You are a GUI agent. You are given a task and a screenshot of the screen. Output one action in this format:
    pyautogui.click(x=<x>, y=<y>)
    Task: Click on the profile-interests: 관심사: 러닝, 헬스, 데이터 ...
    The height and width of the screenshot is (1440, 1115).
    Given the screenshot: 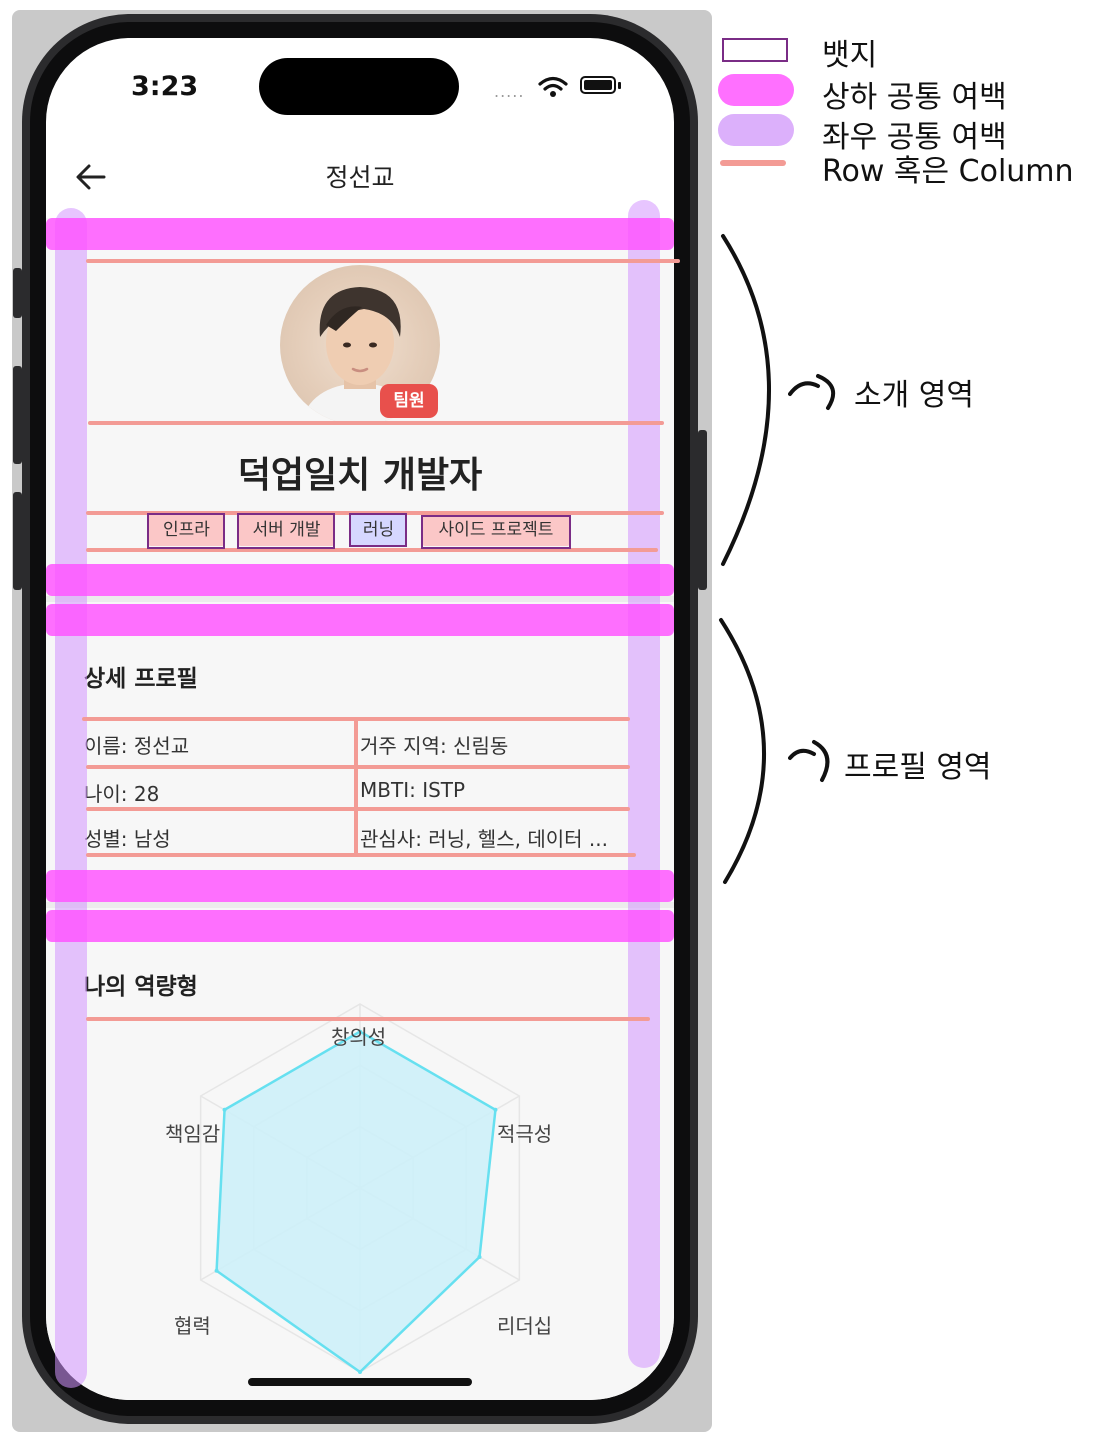 What is the action you would take?
    pyautogui.click(x=484, y=839)
    